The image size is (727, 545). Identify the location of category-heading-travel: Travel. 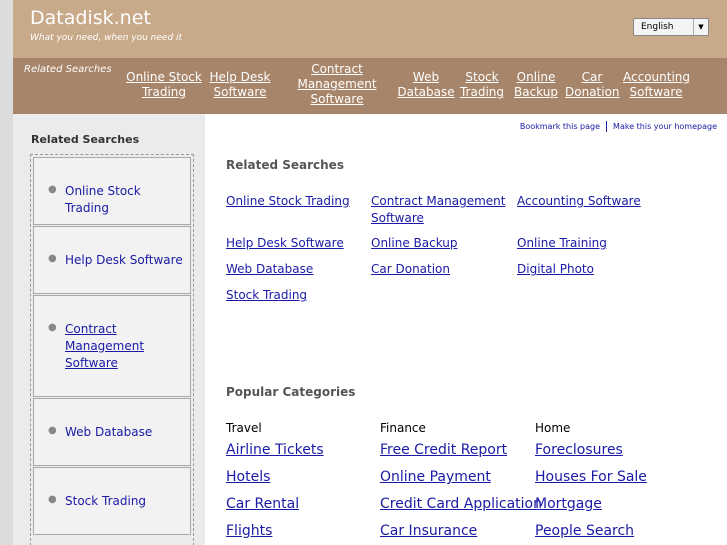
(244, 428).